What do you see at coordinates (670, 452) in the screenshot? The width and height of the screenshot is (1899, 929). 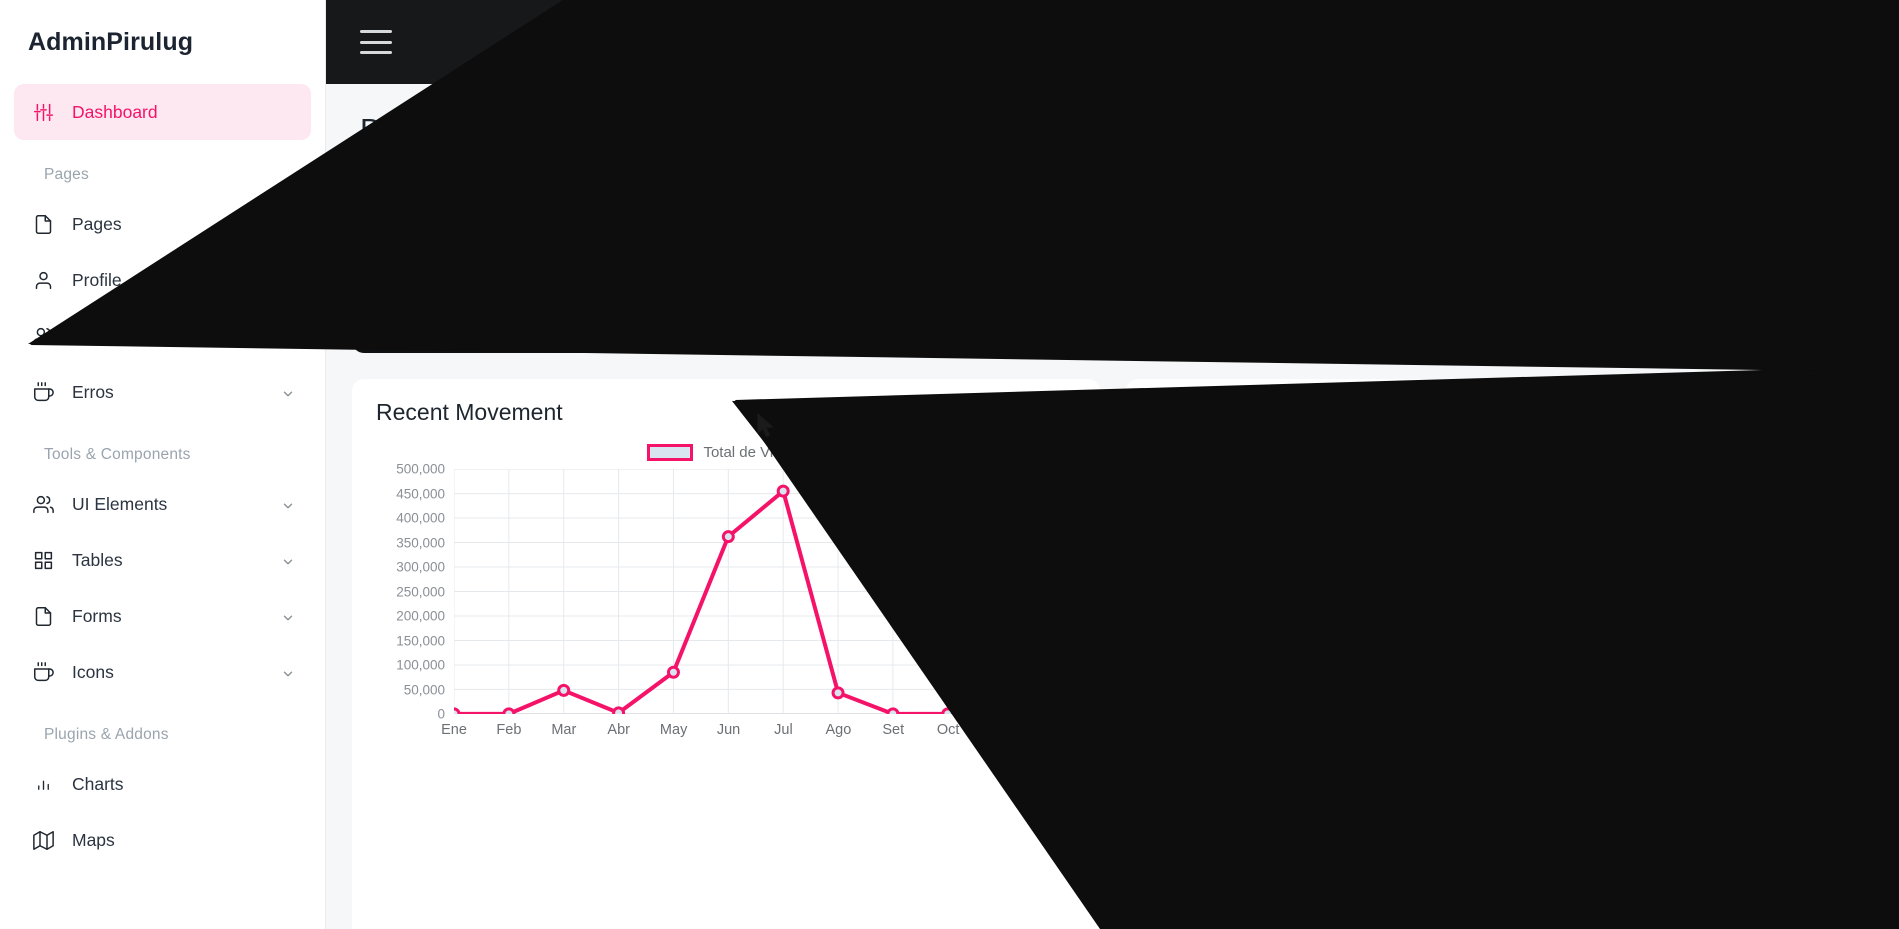 I see `legend-swatch` at bounding box center [670, 452].